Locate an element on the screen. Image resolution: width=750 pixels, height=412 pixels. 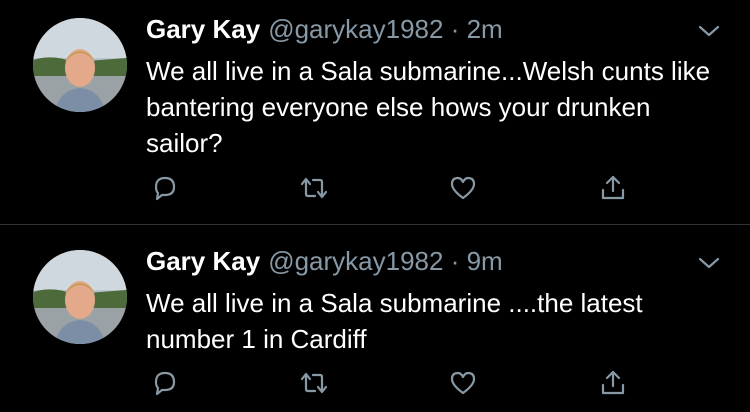
timestamp: 2m is located at coordinates (485, 29).